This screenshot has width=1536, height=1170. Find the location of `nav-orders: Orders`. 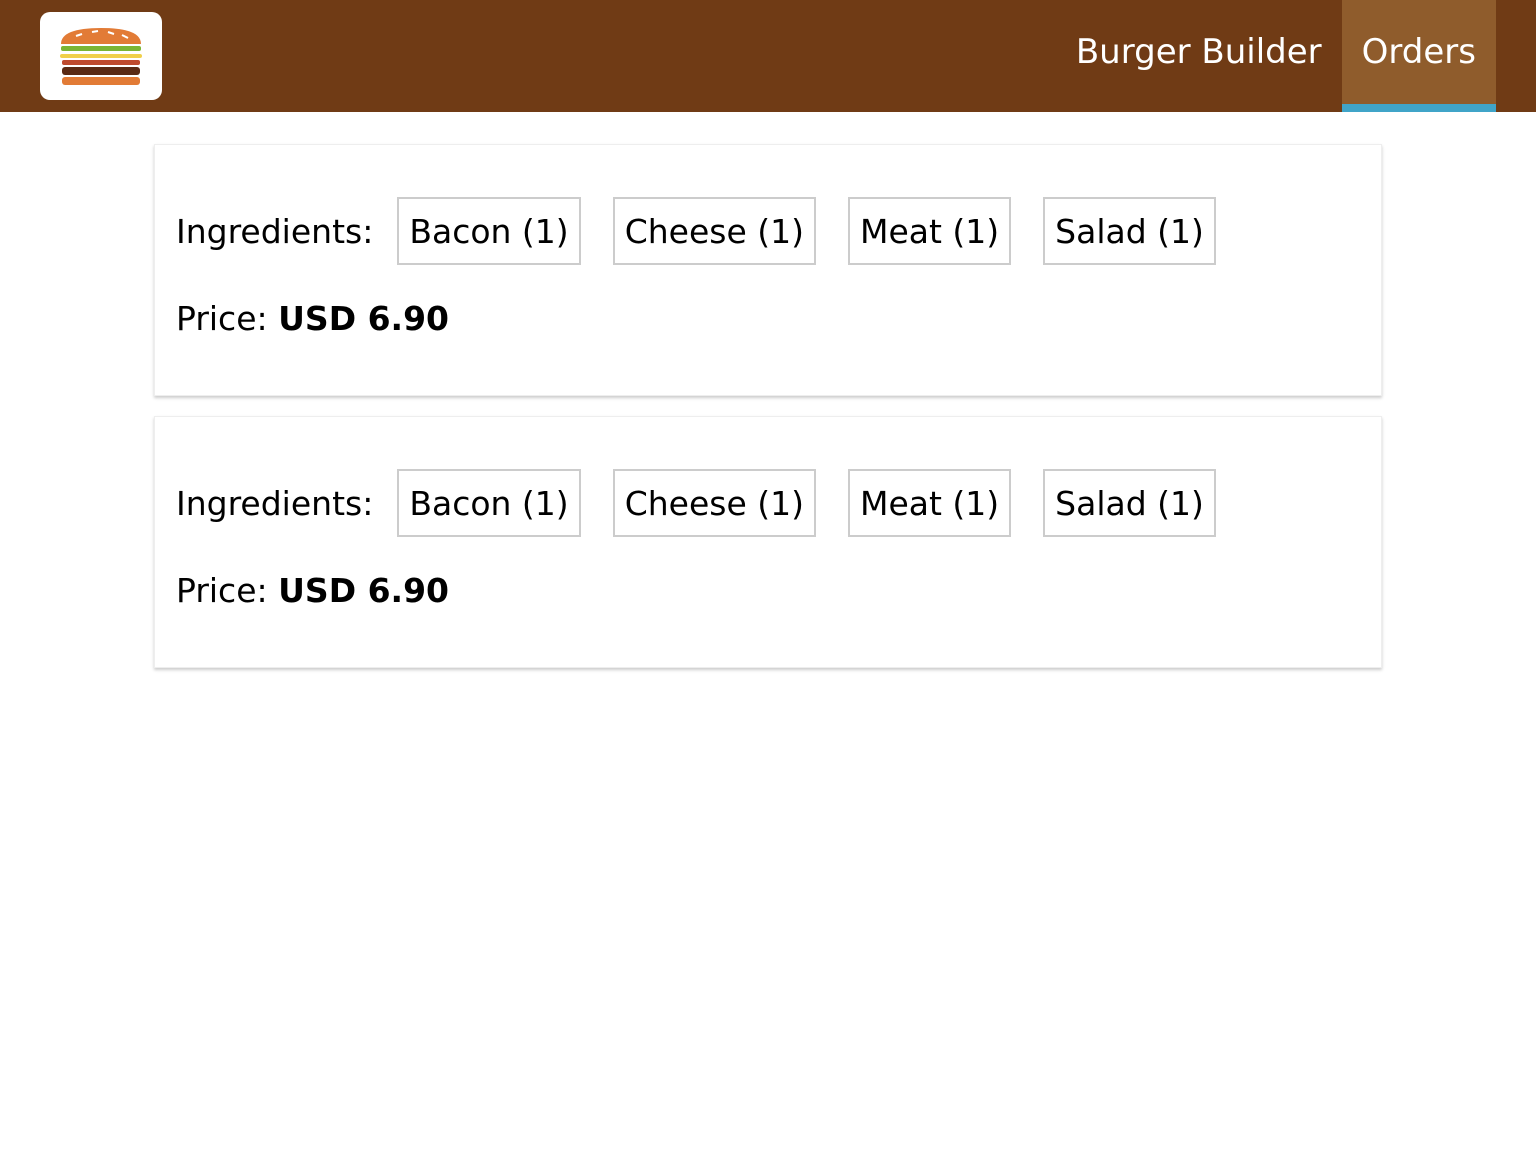

nav-orders: Orders is located at coordinates (1418, 56).